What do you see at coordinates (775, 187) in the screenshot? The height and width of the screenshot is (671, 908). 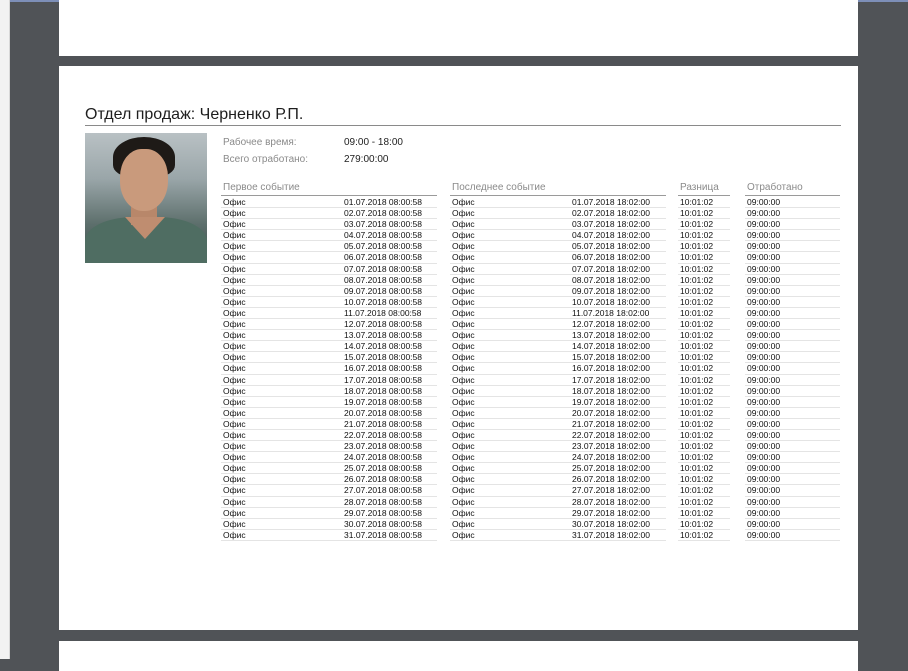 I see `header-worked: Отработано` at bounding box center [775, 187].